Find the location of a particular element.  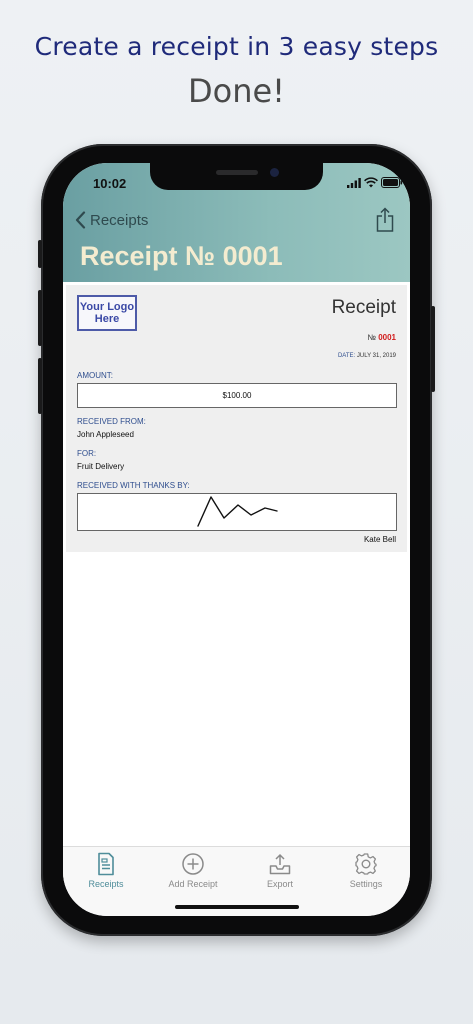

gear-icon is located at coordinates (366, 864).